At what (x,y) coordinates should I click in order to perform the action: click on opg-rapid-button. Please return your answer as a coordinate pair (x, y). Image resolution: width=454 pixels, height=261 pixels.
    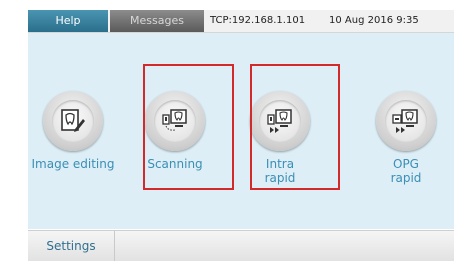
    Looking at the image, I should click on (406, 121).